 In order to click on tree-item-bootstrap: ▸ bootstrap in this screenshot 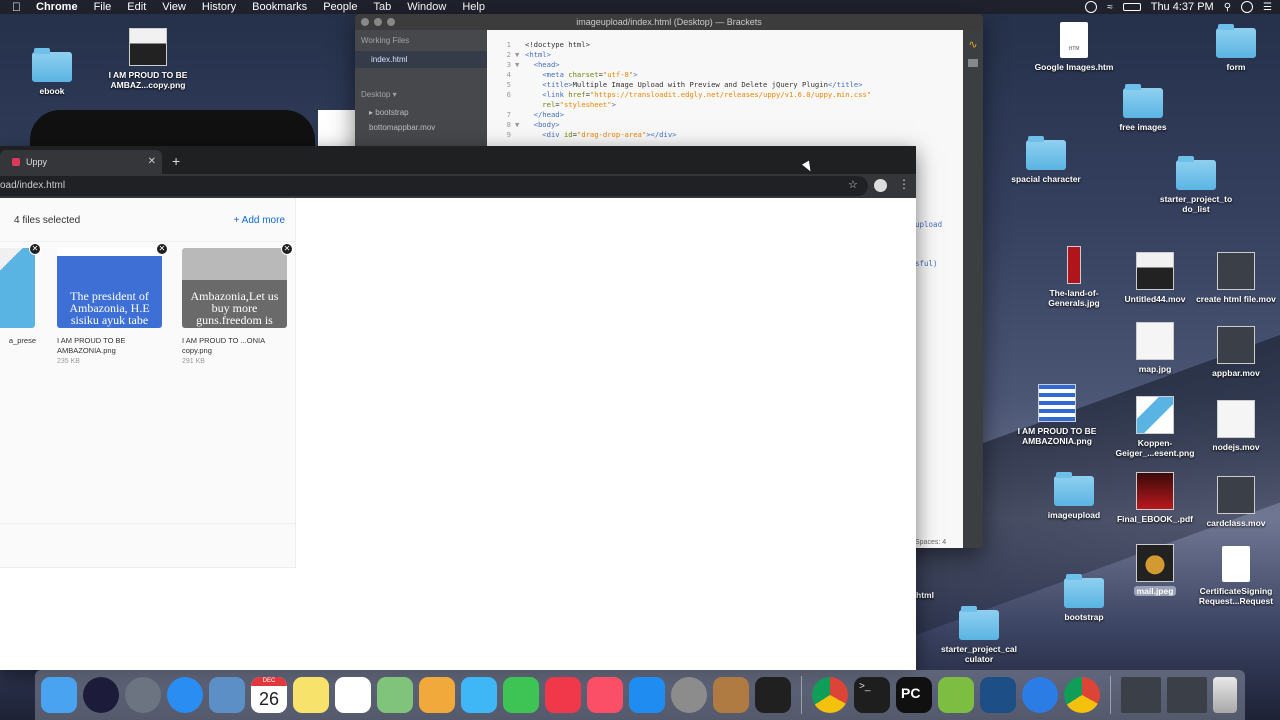, I will do `click(421, 112)`.